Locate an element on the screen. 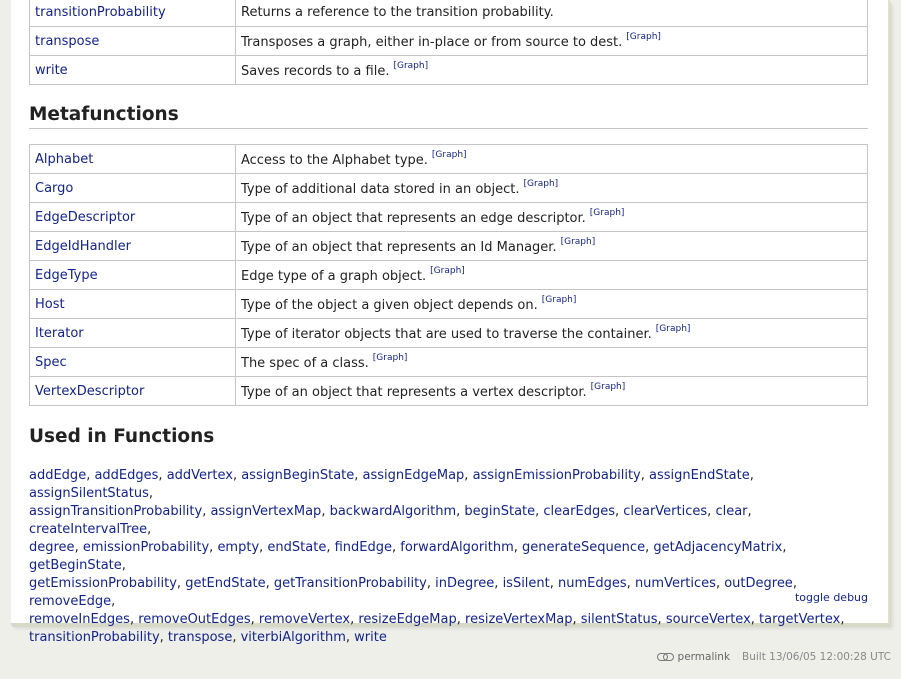 The height and width of the screenshot is (679, 901). function-link: empty is located at coordinates (238, 547).